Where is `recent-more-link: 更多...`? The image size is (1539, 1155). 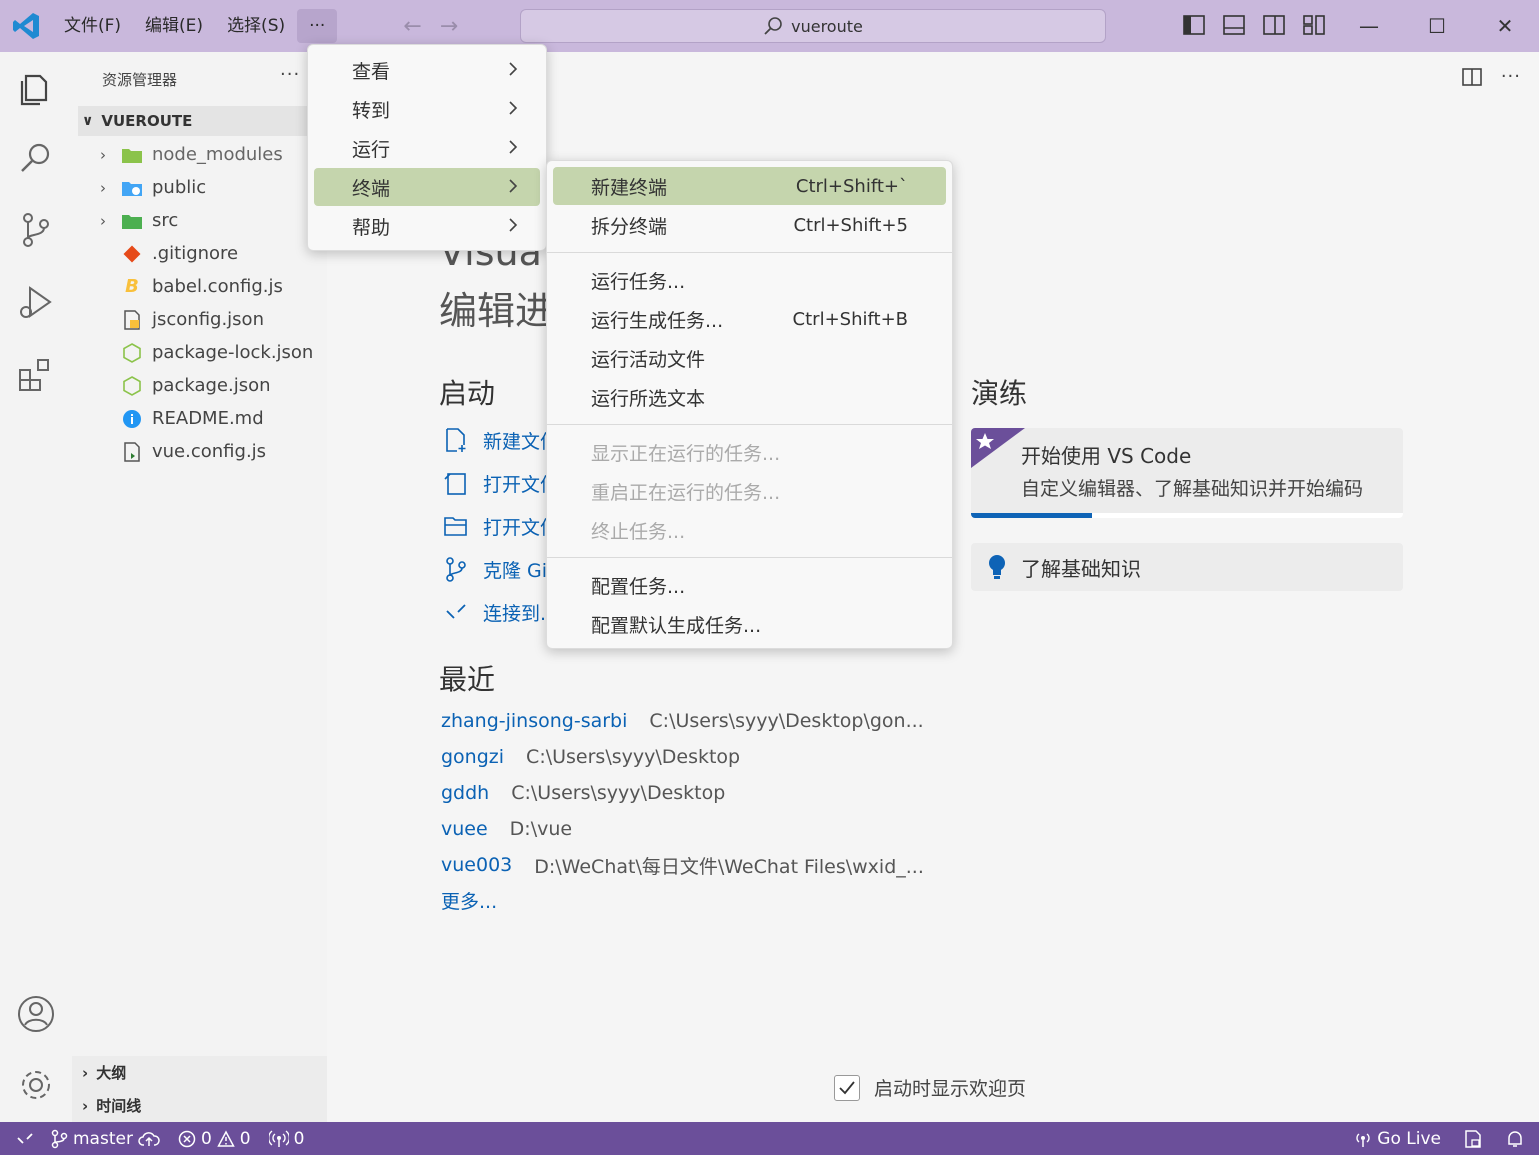
recent-more-link: 更多... is located at coordinates (469, 900).